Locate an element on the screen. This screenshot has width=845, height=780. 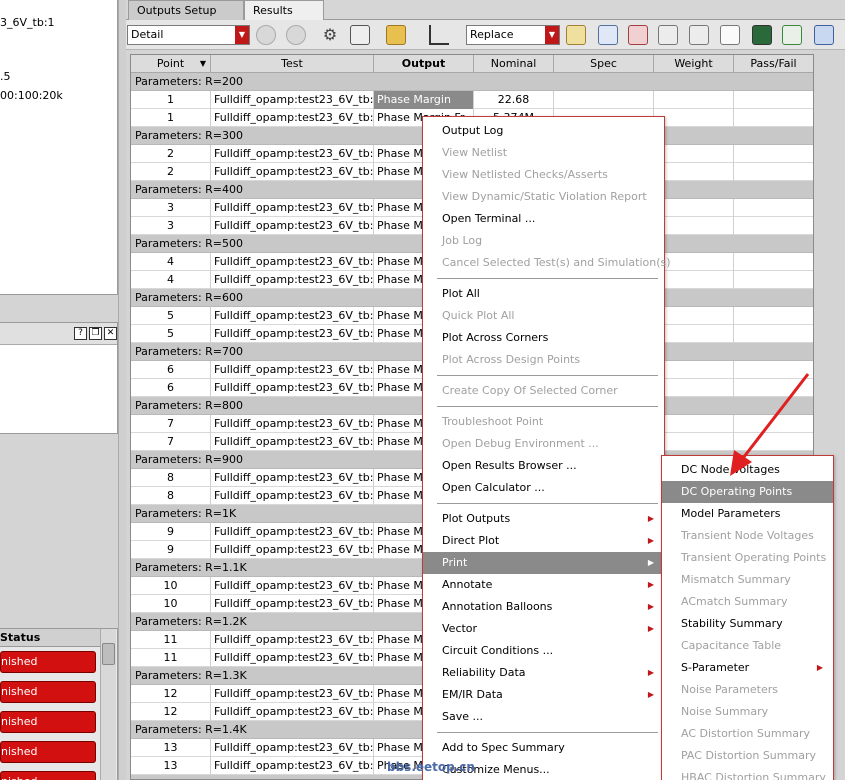
table-config-icon is located at coordinates (360, 35).